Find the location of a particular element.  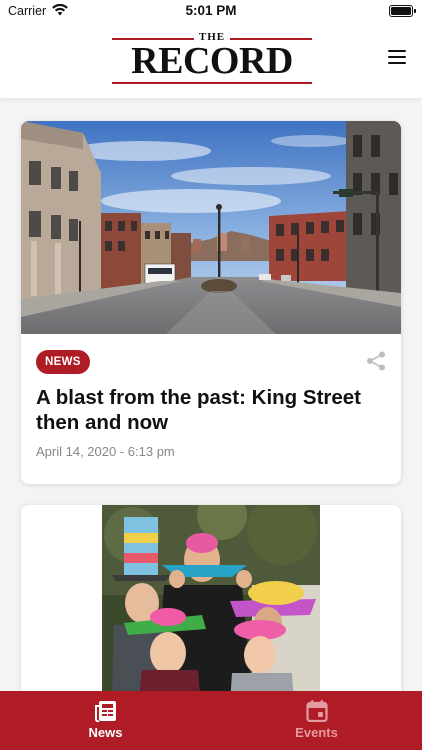

the-record-logo: THE RECORD is located at coordinates (212, 59).